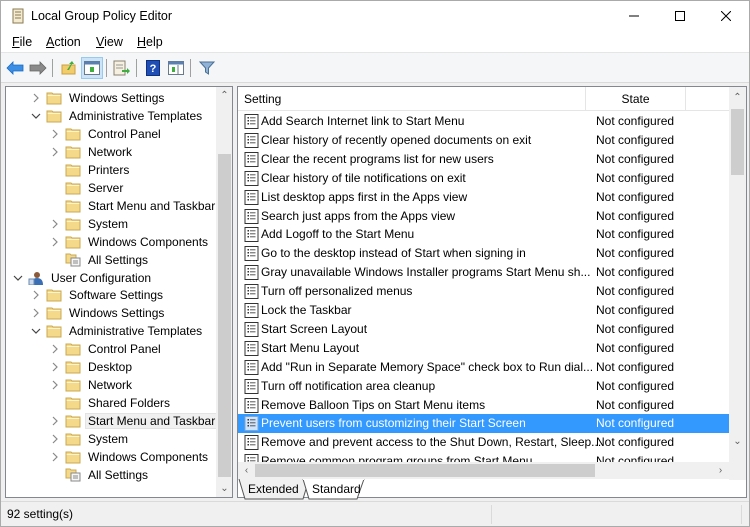 The width and height of the screenshot is (750, 527). What do you see at coordinates (15, 68) in the screenshot?
I see `back-button` at bounding box center [15, 68].